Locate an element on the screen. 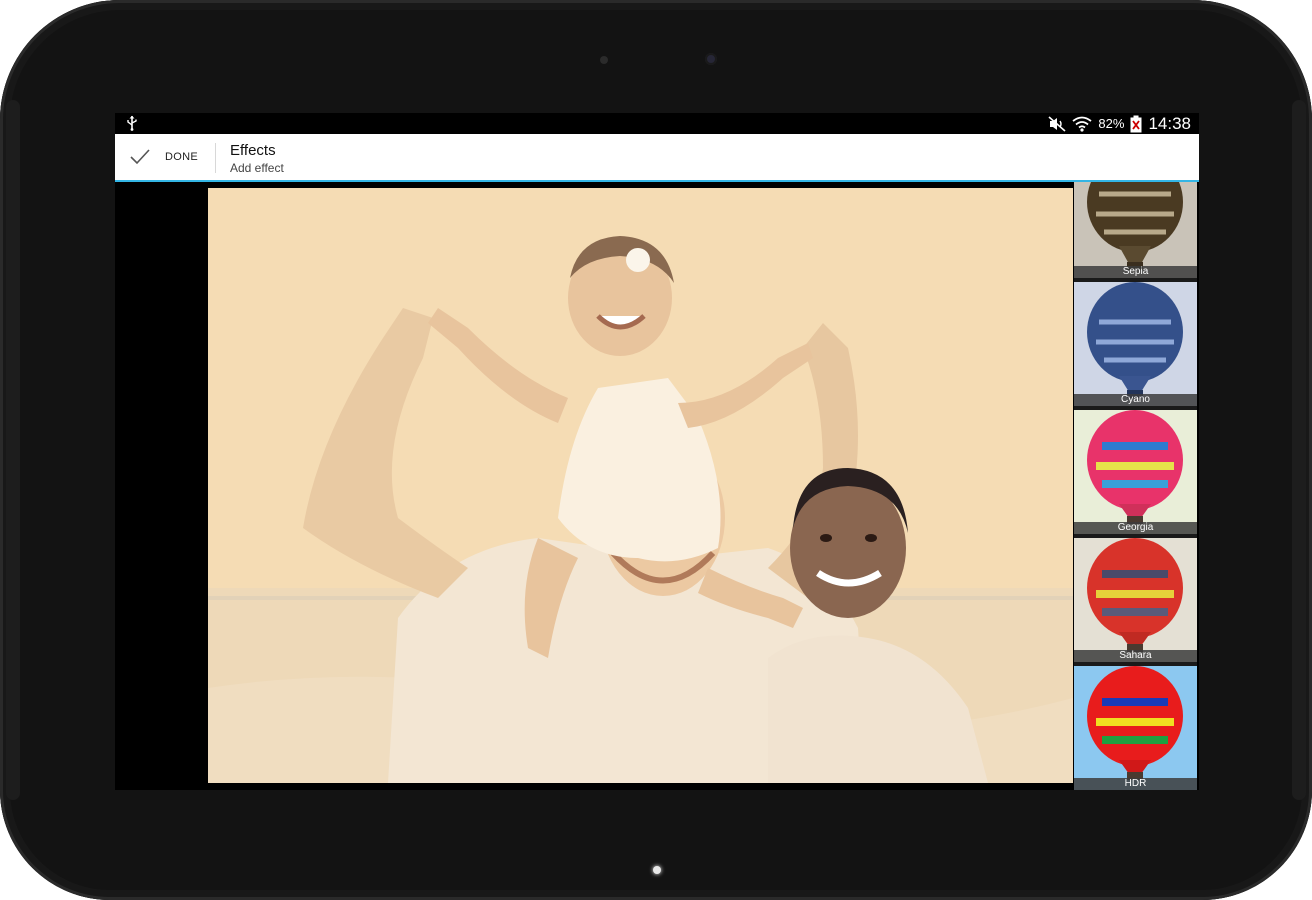 Image resolution: width=1312 pixels, height=900 pixels. battery-icon is located at coordinates (1136, 123).